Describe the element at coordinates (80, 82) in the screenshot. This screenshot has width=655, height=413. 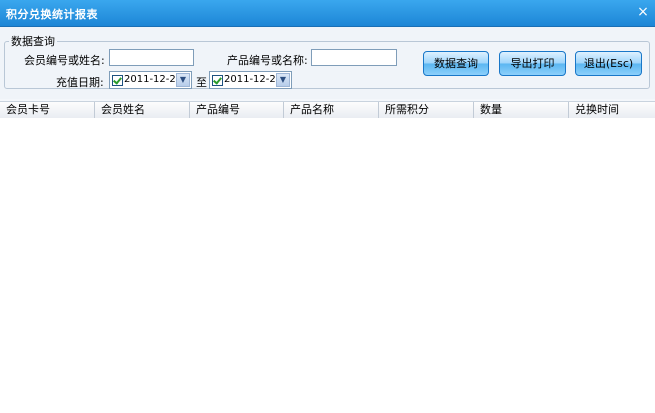
I see `date-label: 充值日期:` at that location.